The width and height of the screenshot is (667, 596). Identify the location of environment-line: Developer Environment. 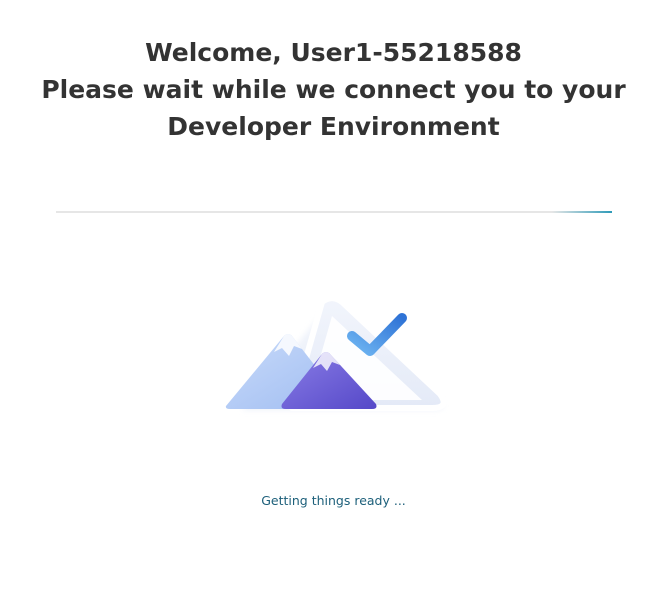
(333, 126).